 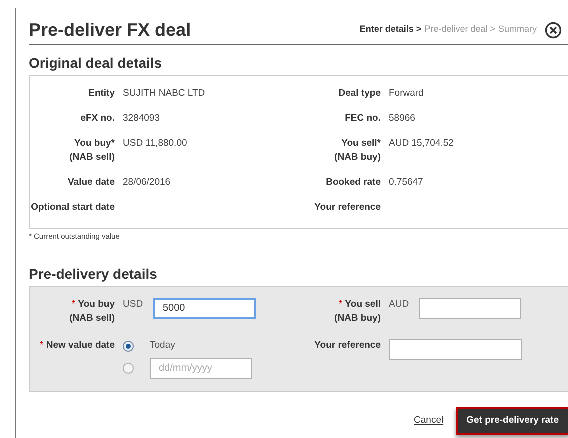 I want to click on input-field: dd/mm/yyyy, so click(x=201, y=368).